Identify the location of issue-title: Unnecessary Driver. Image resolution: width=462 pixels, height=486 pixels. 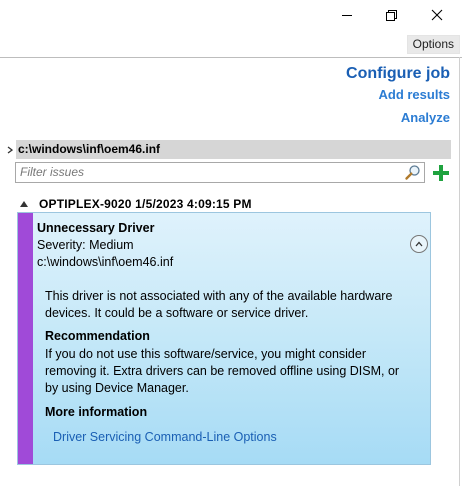
(96, 228).